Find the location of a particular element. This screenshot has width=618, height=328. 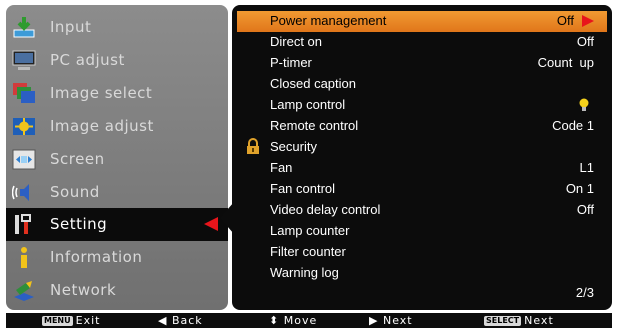

network-icon is located at coordinates (24, 290).